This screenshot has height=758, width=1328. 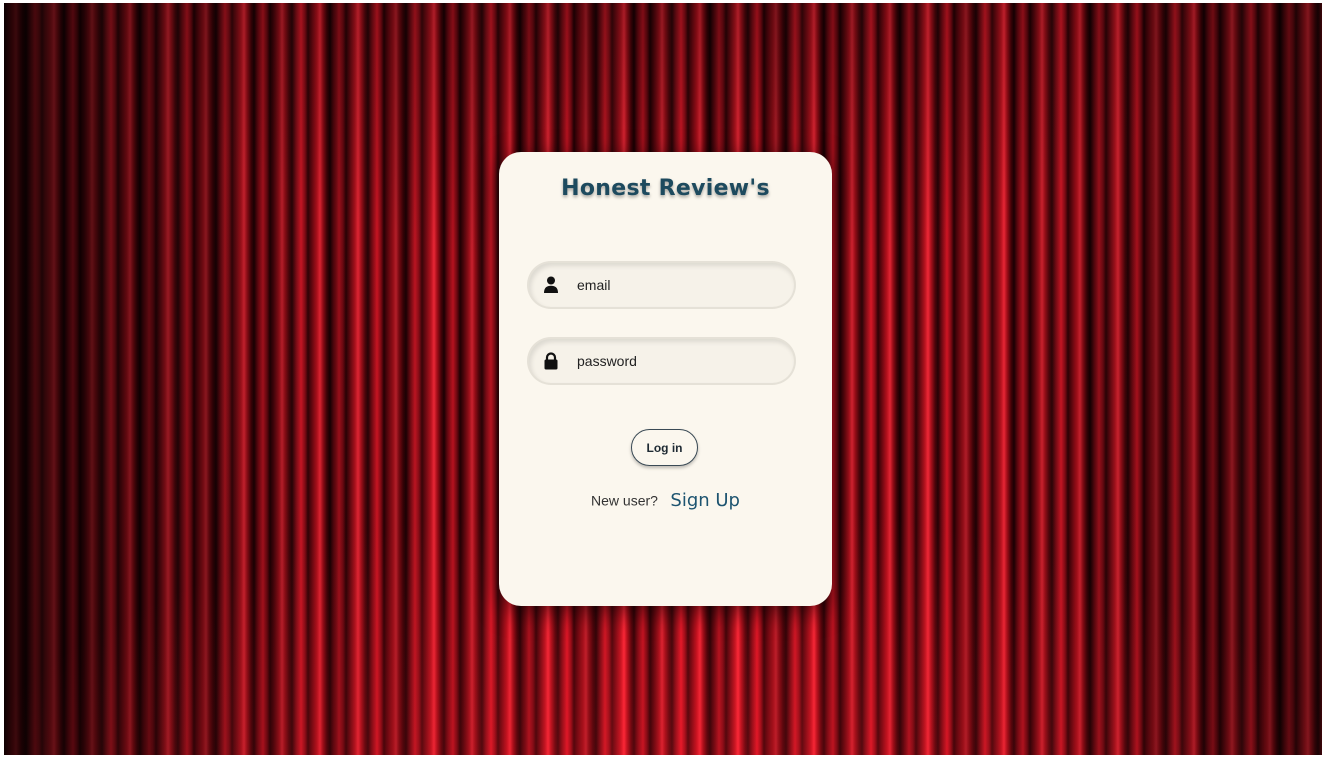 What do you see at coordinates (551, 361) in the screenshot?
I see `lock-icon` at bounding box center [551, 361].